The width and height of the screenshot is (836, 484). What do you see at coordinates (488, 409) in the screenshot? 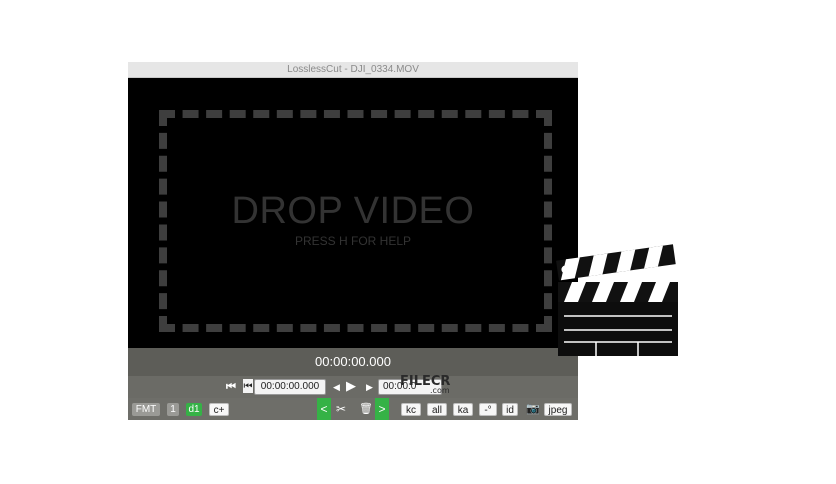
I see `rotation-button: -°` at bounding box center [488, 409].